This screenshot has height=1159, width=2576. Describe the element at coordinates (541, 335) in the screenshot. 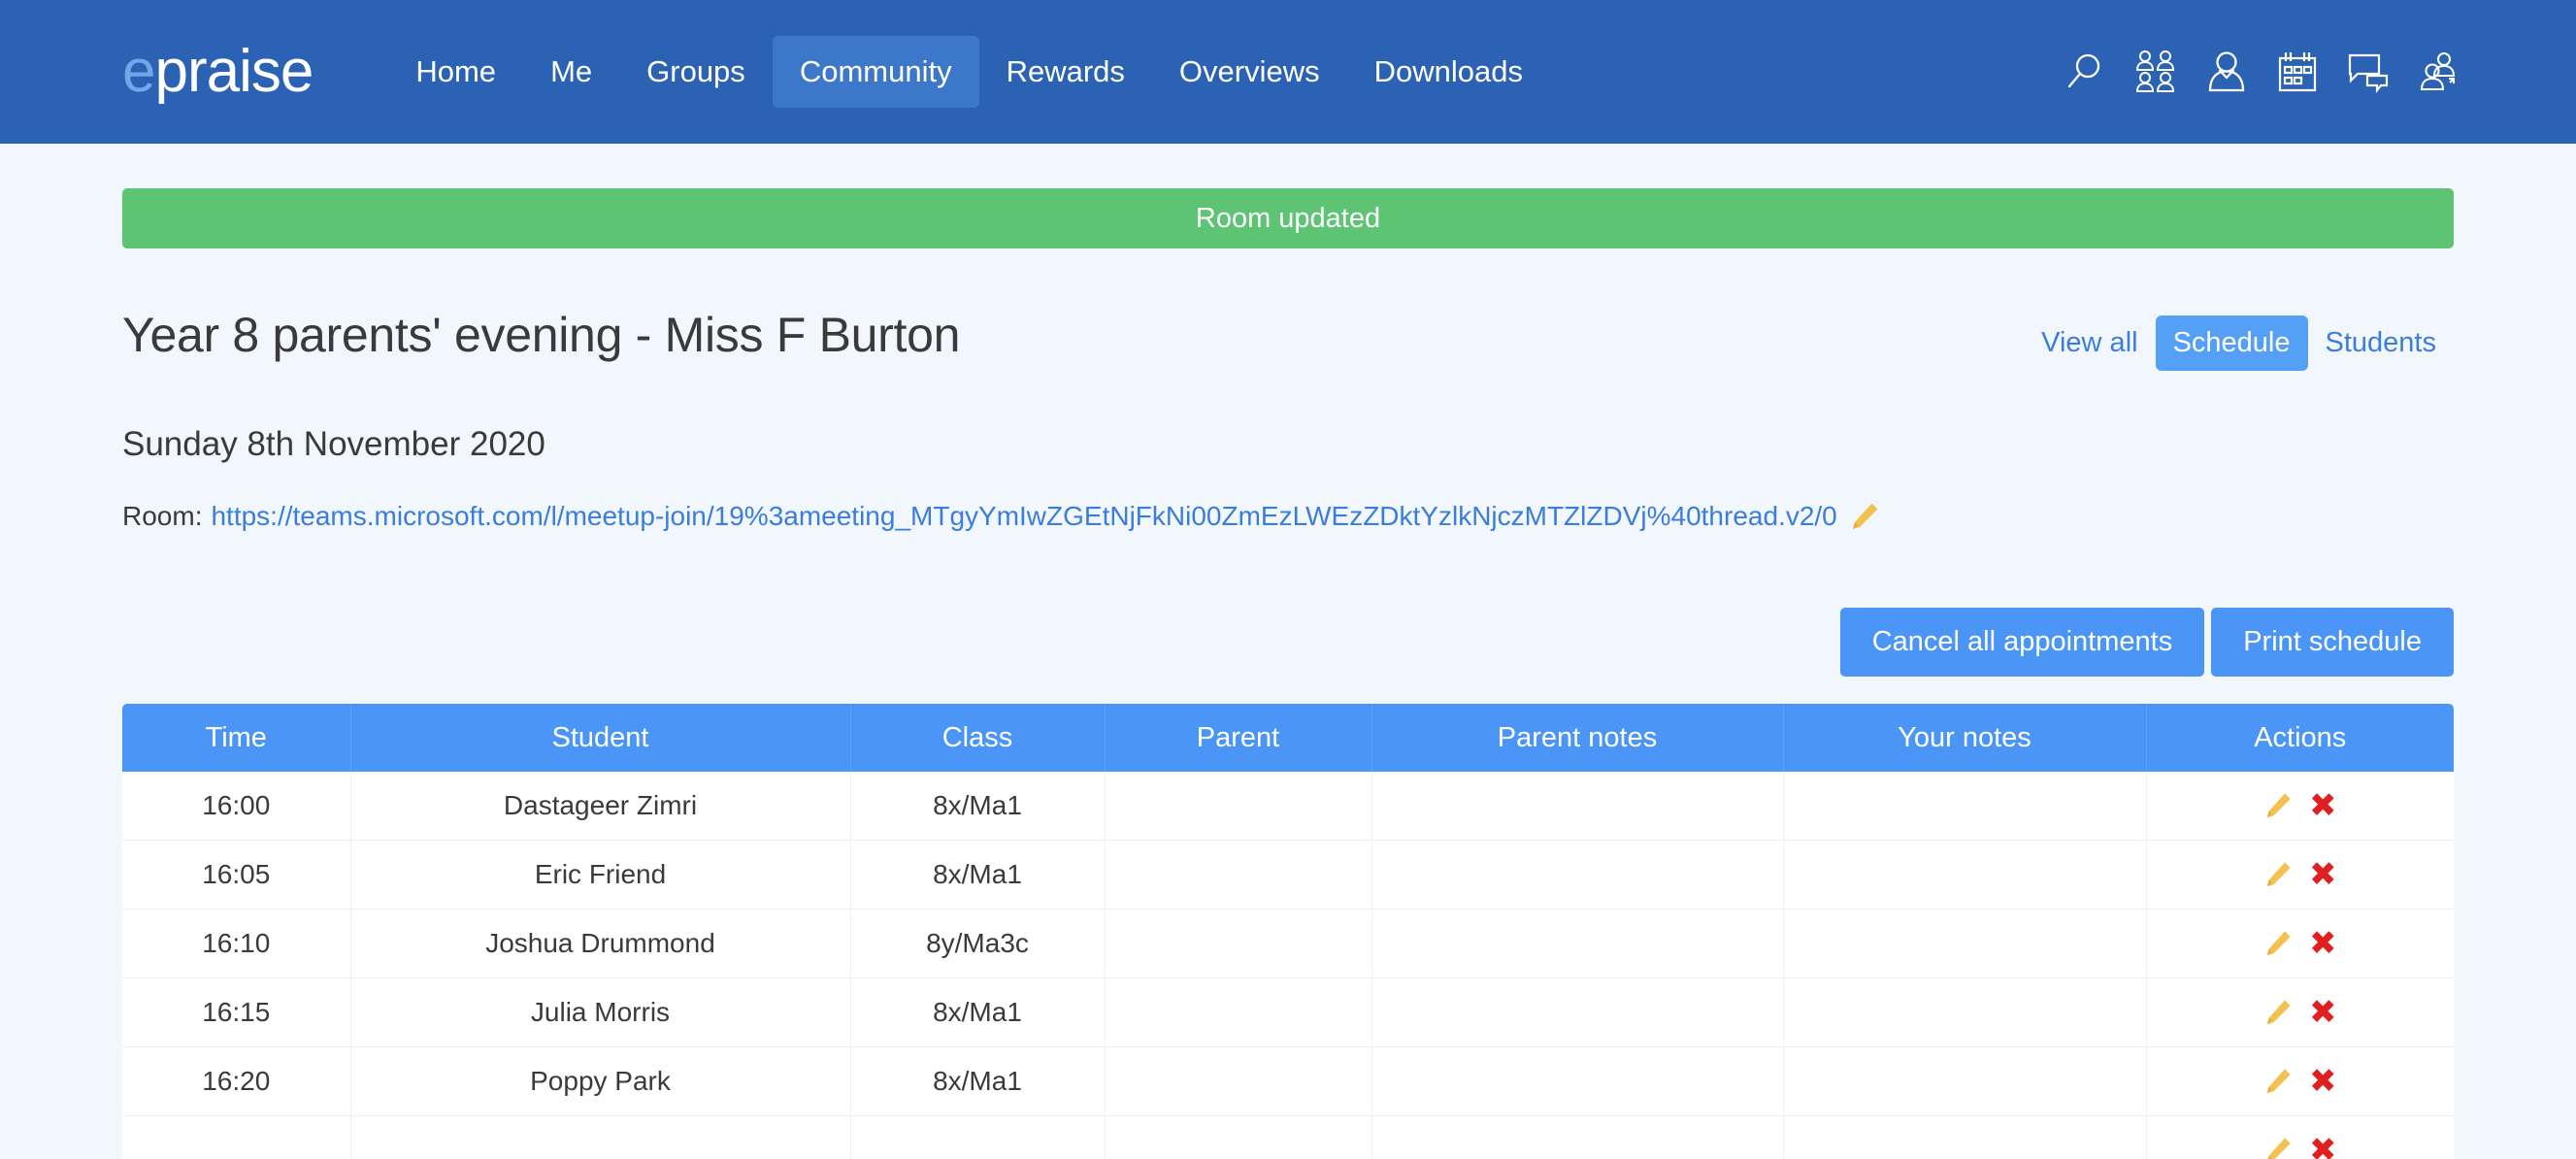

I see `page-title: Year 8 parents' evening - Miss F Burton` at that location.